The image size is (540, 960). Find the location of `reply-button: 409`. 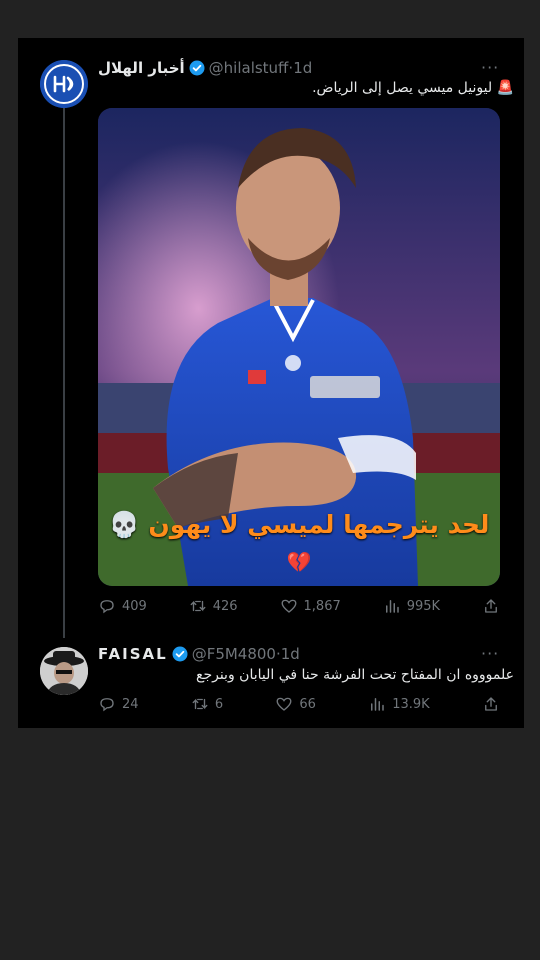

reply-button: 409 is located at coordinates (122, 606).